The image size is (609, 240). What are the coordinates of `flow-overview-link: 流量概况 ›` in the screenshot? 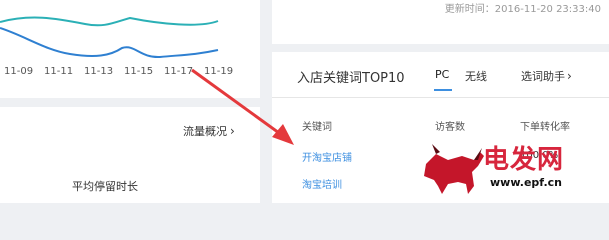 It's located at (209, 131).